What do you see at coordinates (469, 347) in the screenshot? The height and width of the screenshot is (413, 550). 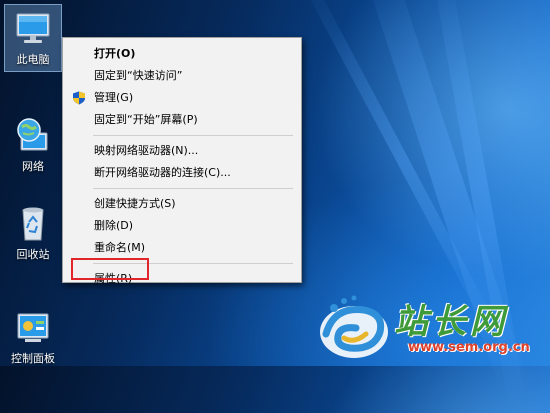 I see `watermark-url: www.sem.org.cn` at bounding box center [469, 347].